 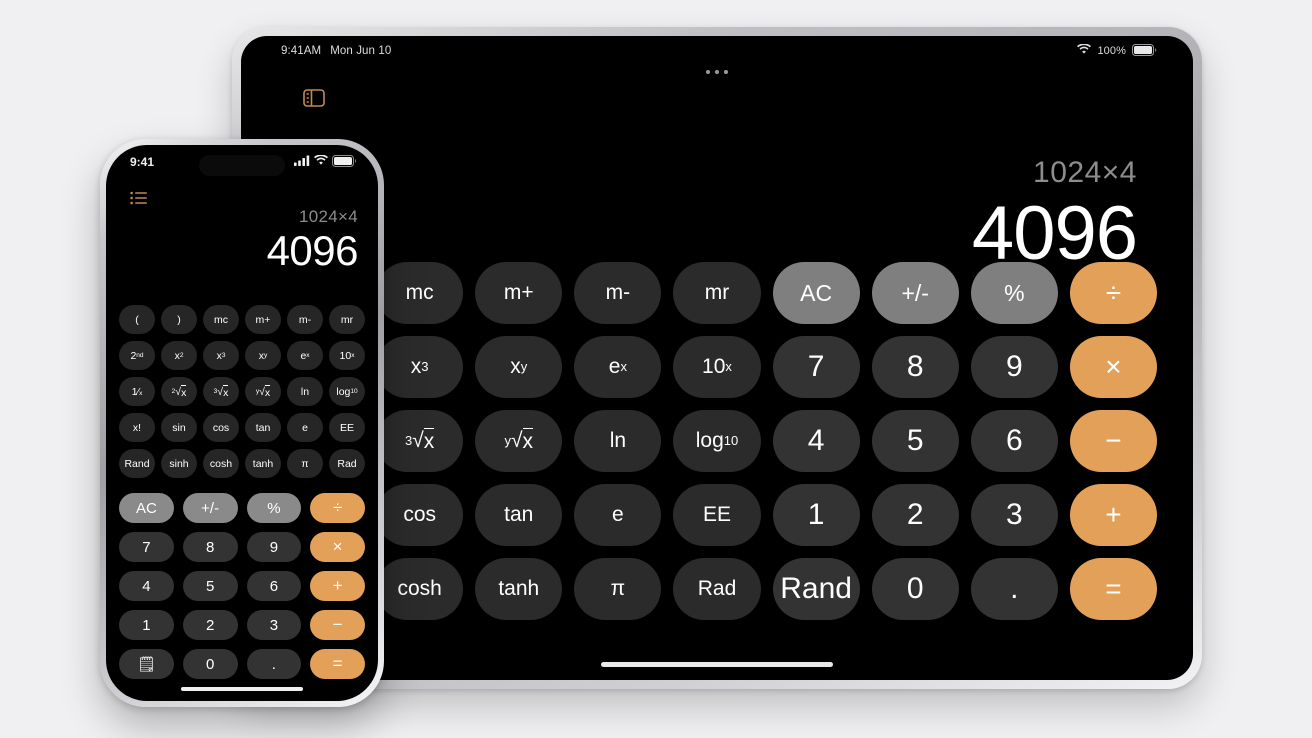 What do you see at coordinates (305, 427) in the screenshot?
I see `iphone-key-euler-number: e` at bounding box center [305, 427].